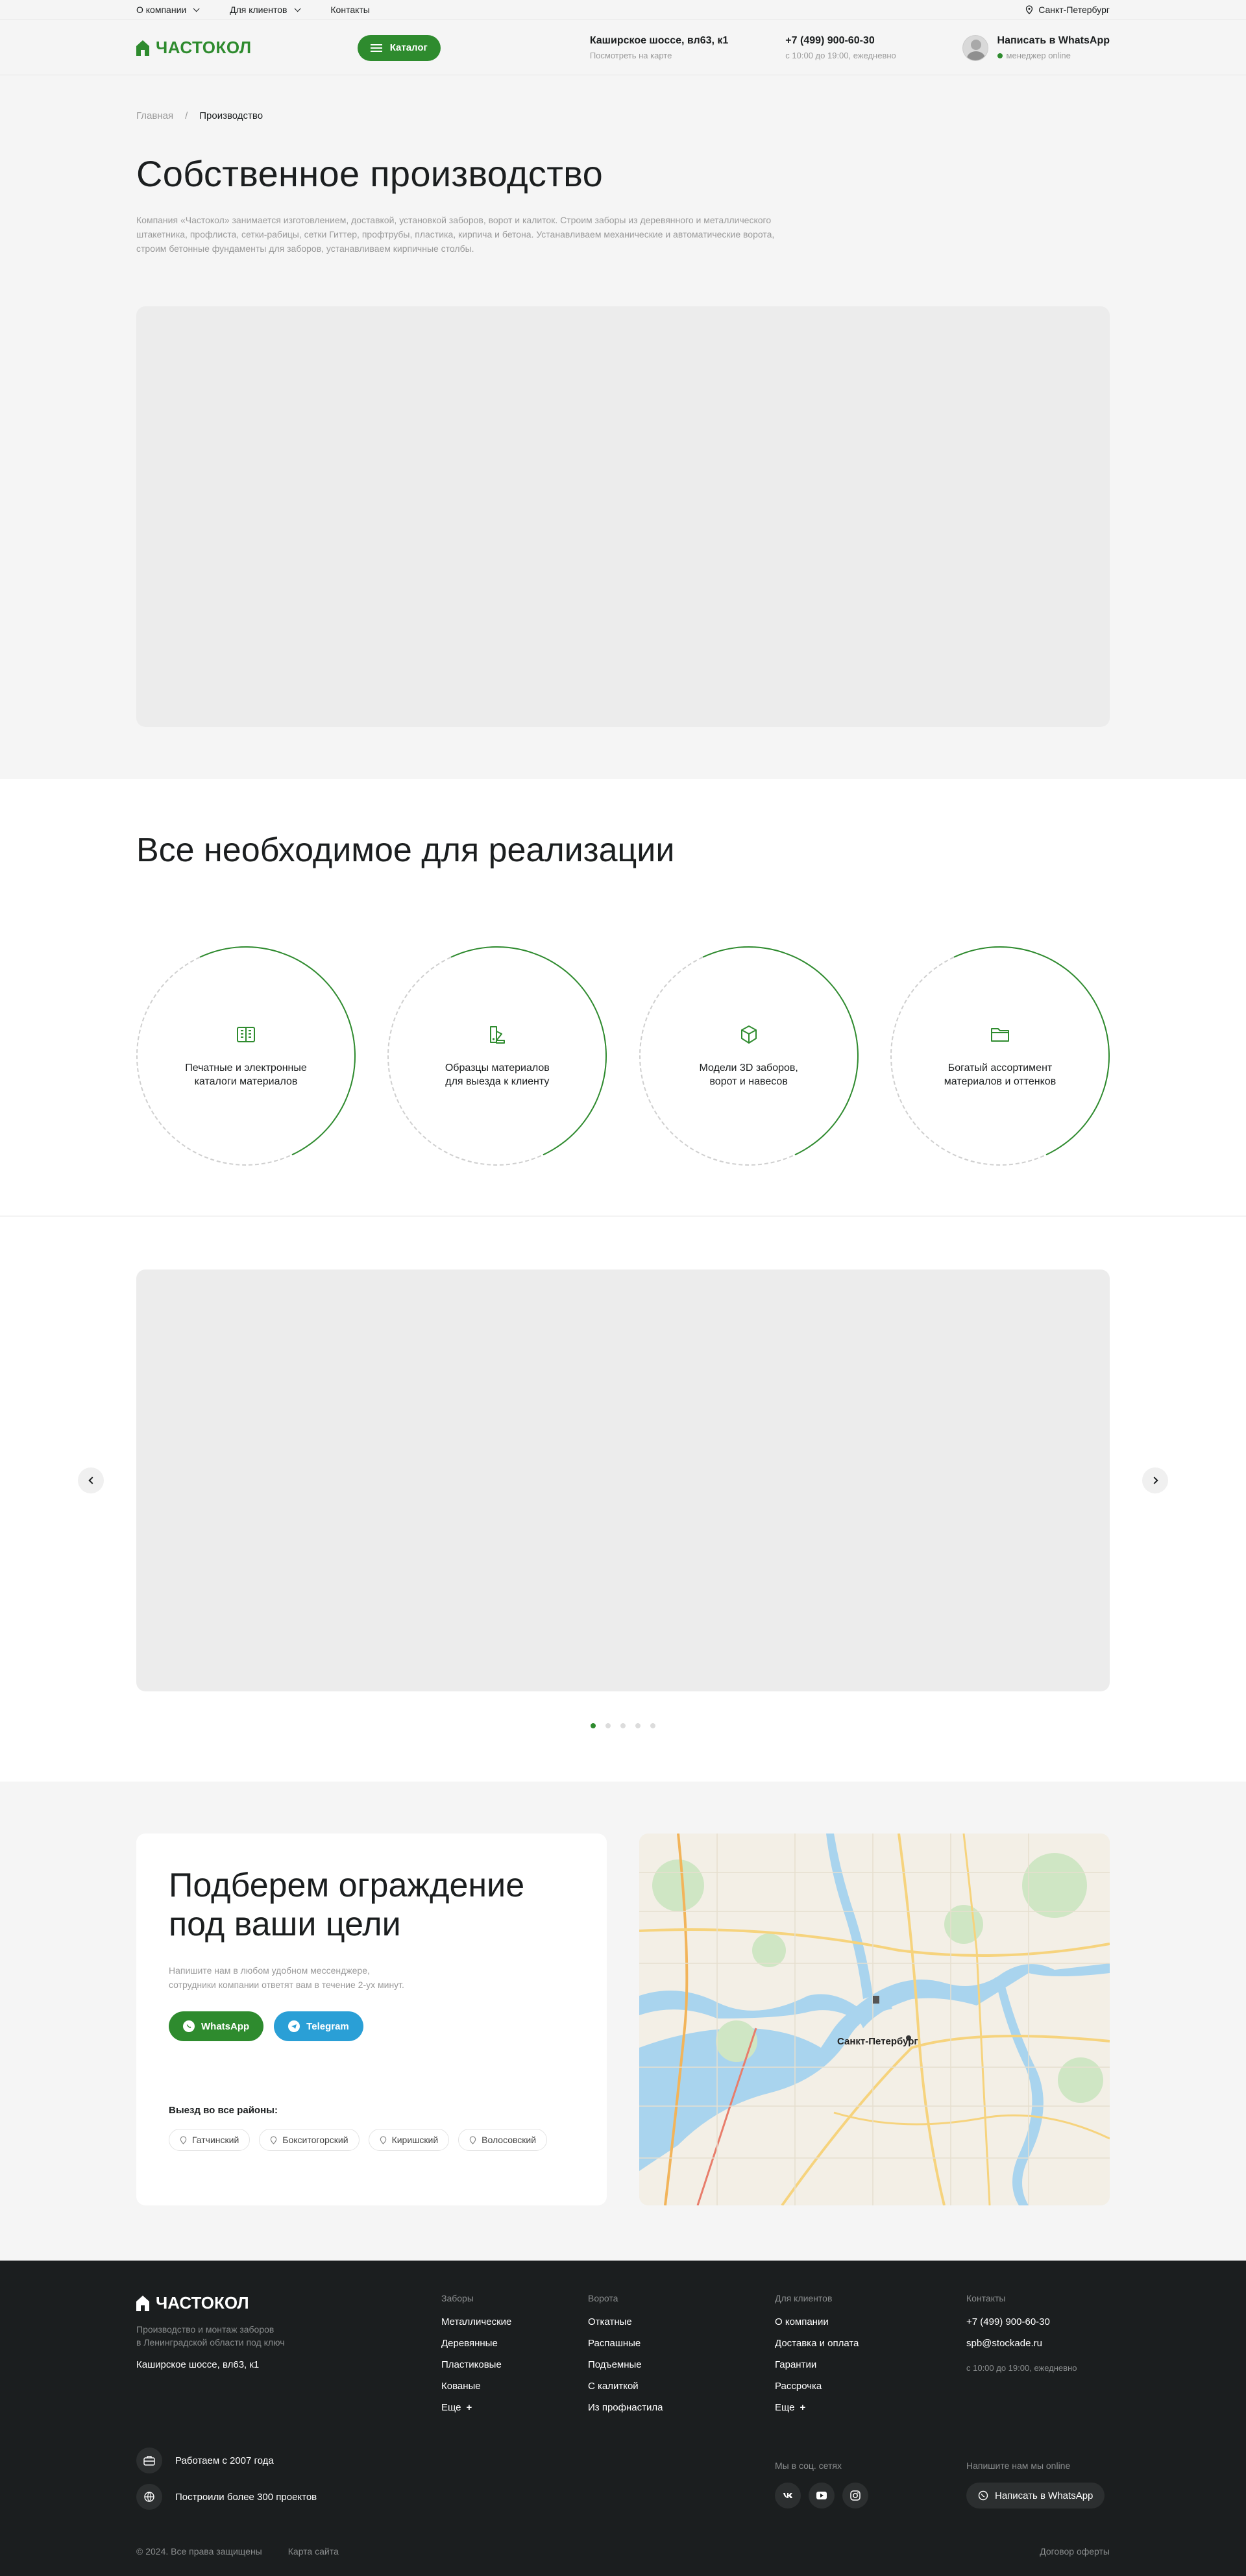 Image resolution: width=1246 pixels, height=2576 pixels. Describe the element at coordinates (1067, 10) in the screenshot. I see `city-selector: Санкт-Петербург` at that location.